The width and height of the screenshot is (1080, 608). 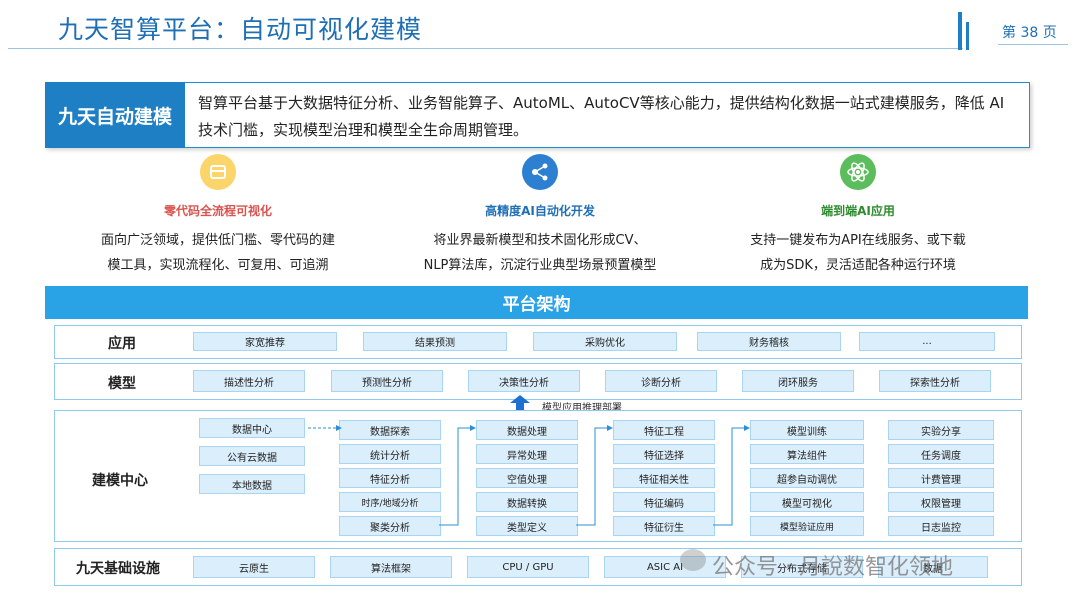 What do you see at coordinates (941, 454) in the screenshot?
I see `ops-item: 任务调度` at bounding box center [941, 454].